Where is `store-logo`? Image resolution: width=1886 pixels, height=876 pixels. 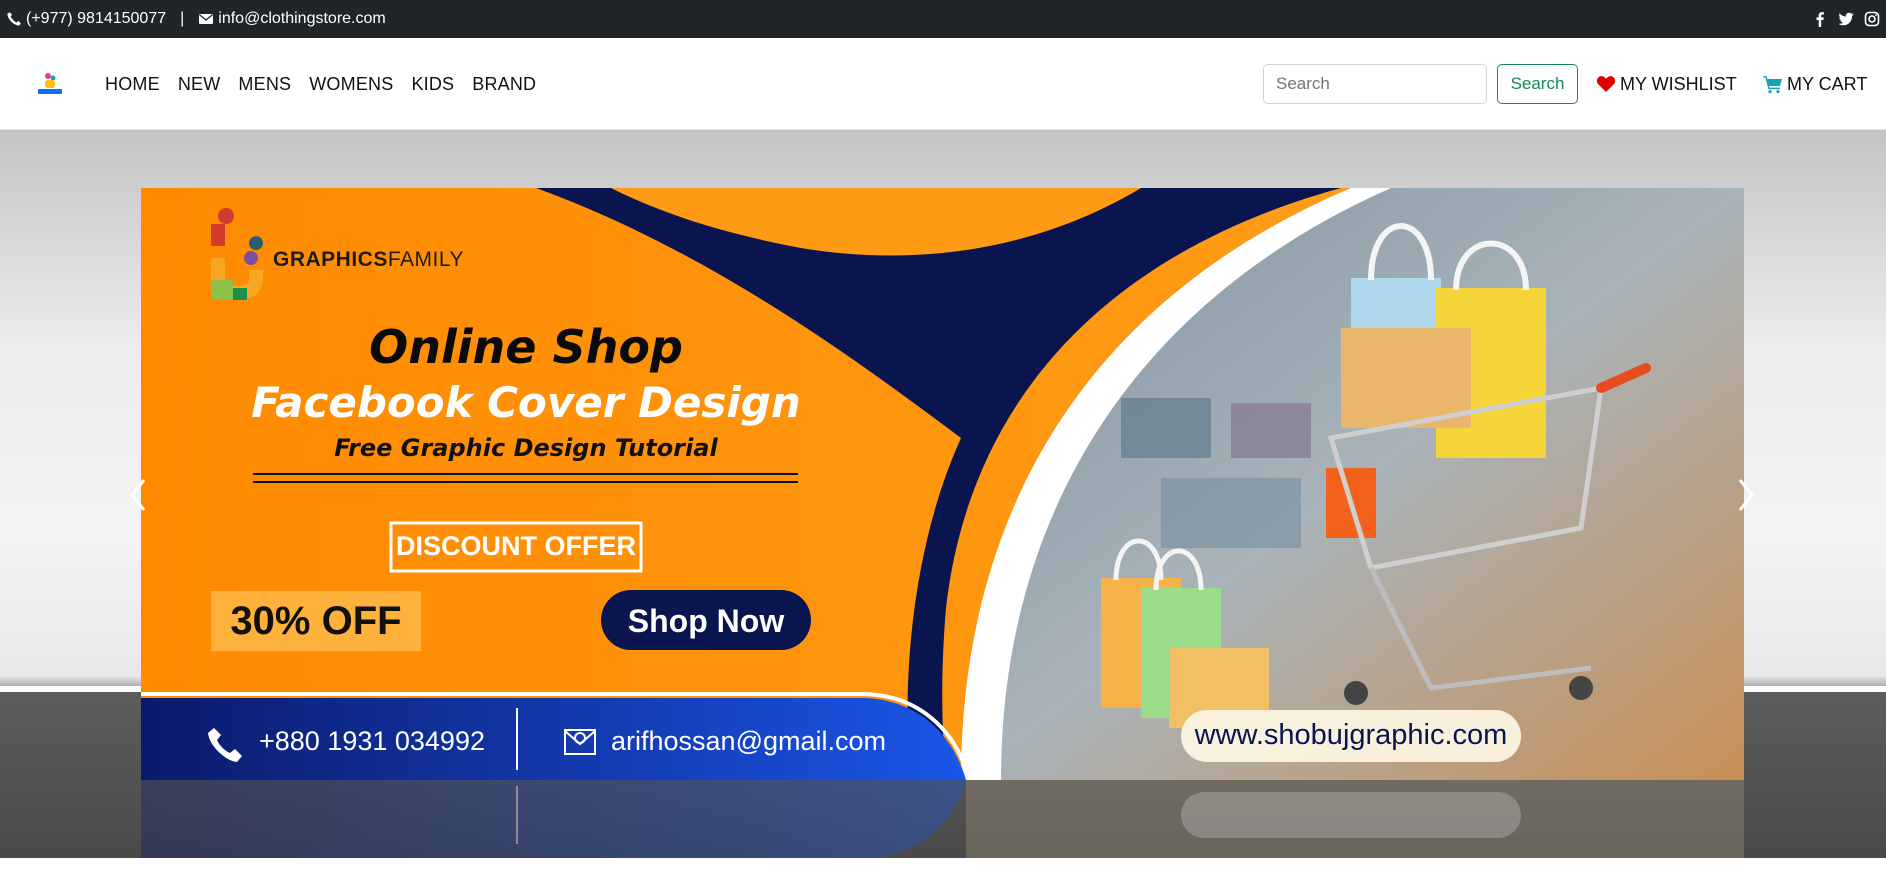
store-logo is located at coordinates (50, 84).